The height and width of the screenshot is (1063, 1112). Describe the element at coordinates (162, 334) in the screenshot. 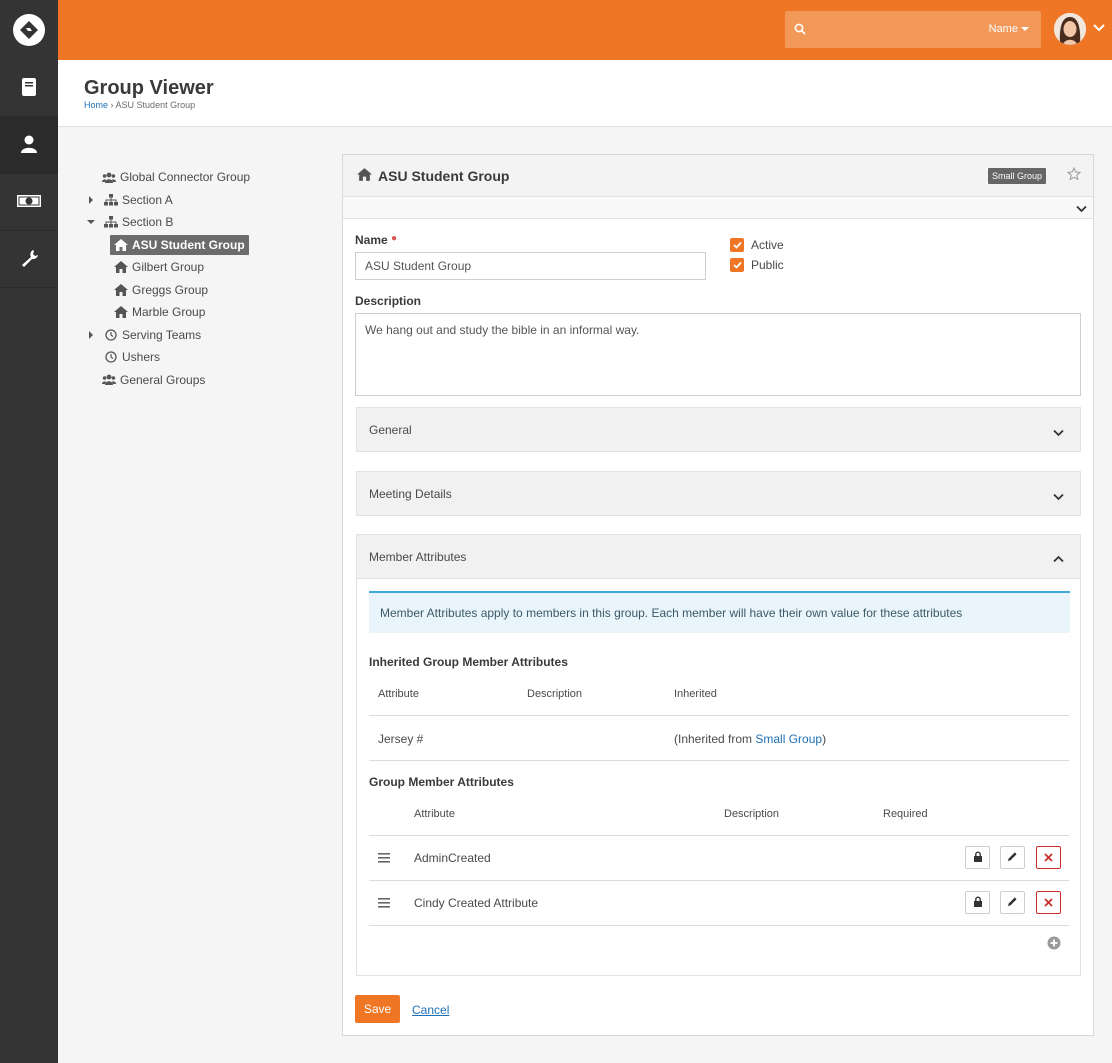

I see `tree-item-label: Serving Teams` at that location.